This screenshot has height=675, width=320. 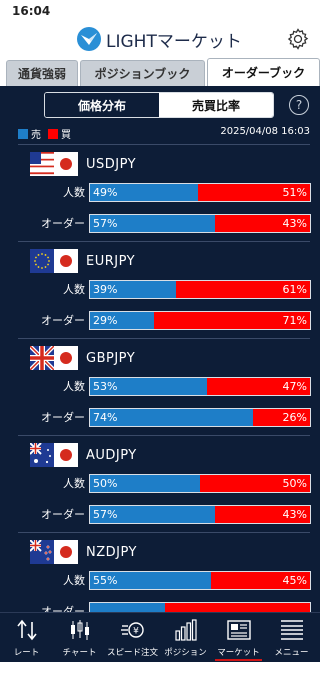 I want to click on people-ratio-buy-value: 51%, so click(x=294, y=192).